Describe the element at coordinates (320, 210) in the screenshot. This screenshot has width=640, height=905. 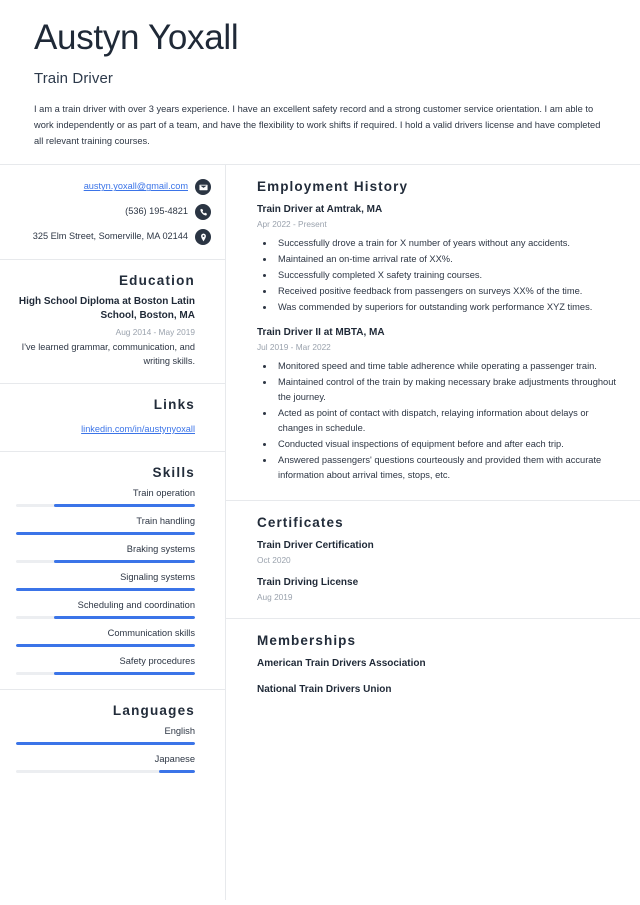
I see `employment-entry-title: Train Driver at Amtrak, MA` at that location.